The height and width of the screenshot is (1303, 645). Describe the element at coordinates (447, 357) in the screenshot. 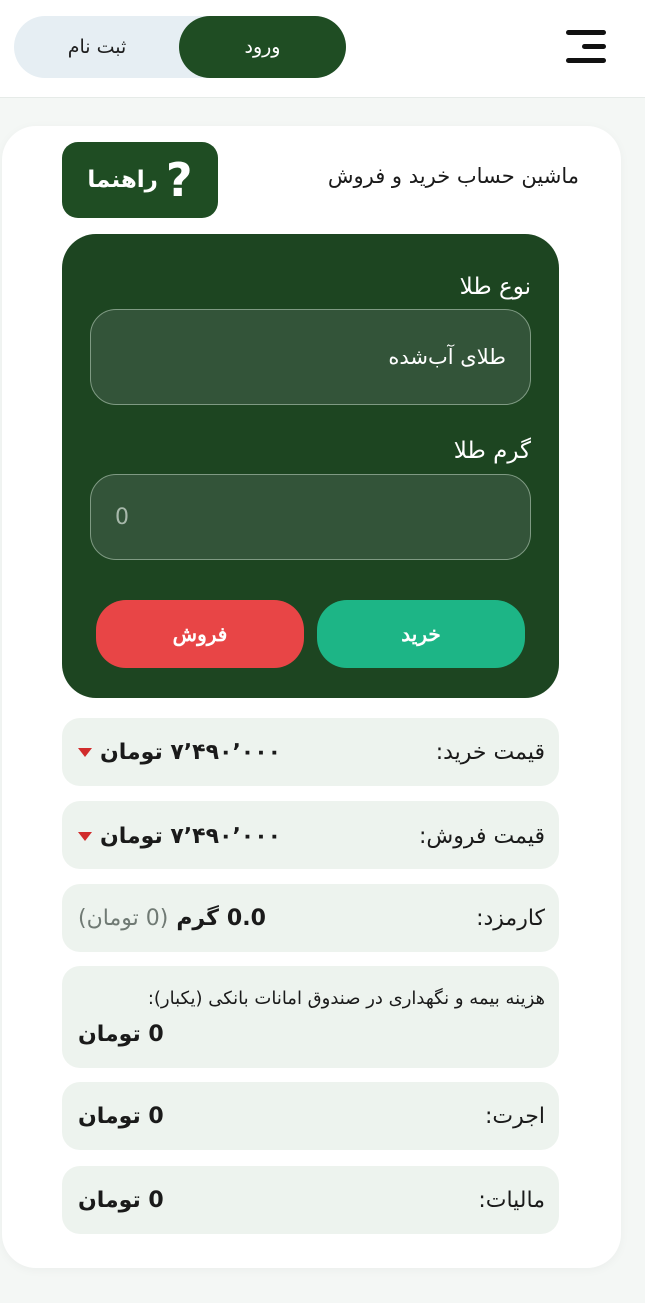

I see `gold-type-value: طلای آب‌شده` at that location.